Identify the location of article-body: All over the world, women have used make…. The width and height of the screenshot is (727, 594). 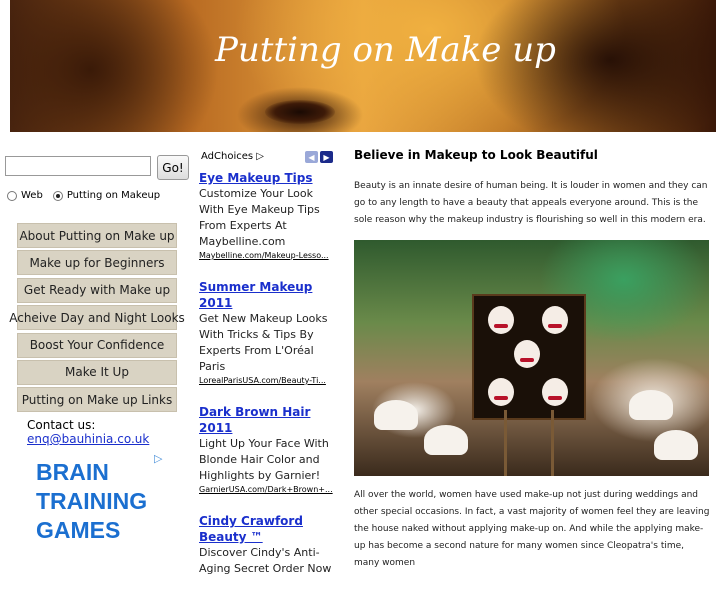
(532, 529).